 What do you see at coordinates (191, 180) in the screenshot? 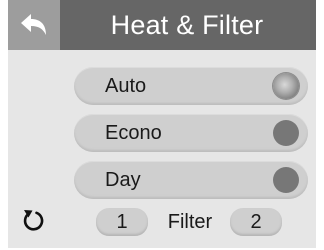
I see `mode-button-day: Day` at bounding box center [191, 180].